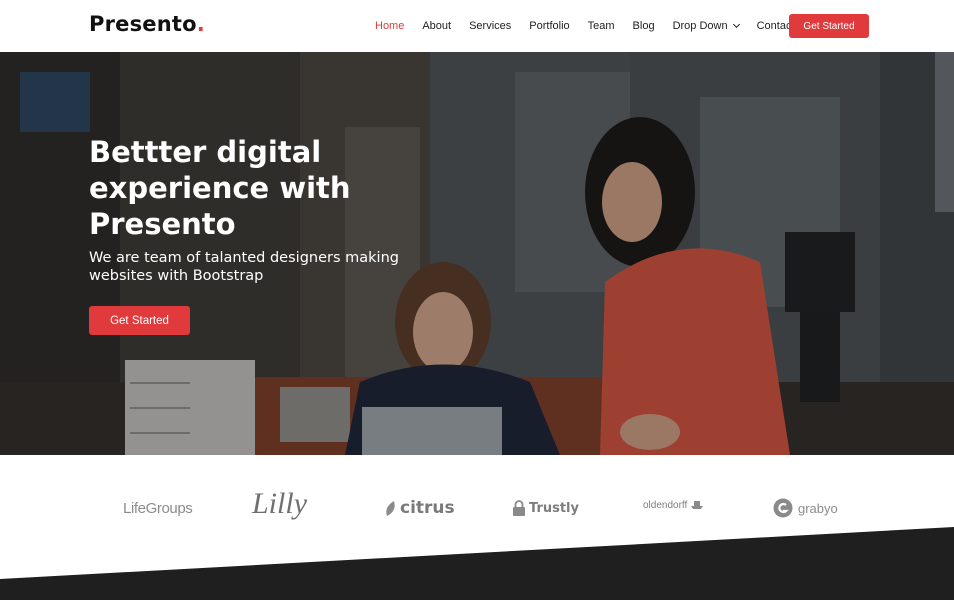  I want to click on client-logo-lilly: Lilly, so click(279, 503).